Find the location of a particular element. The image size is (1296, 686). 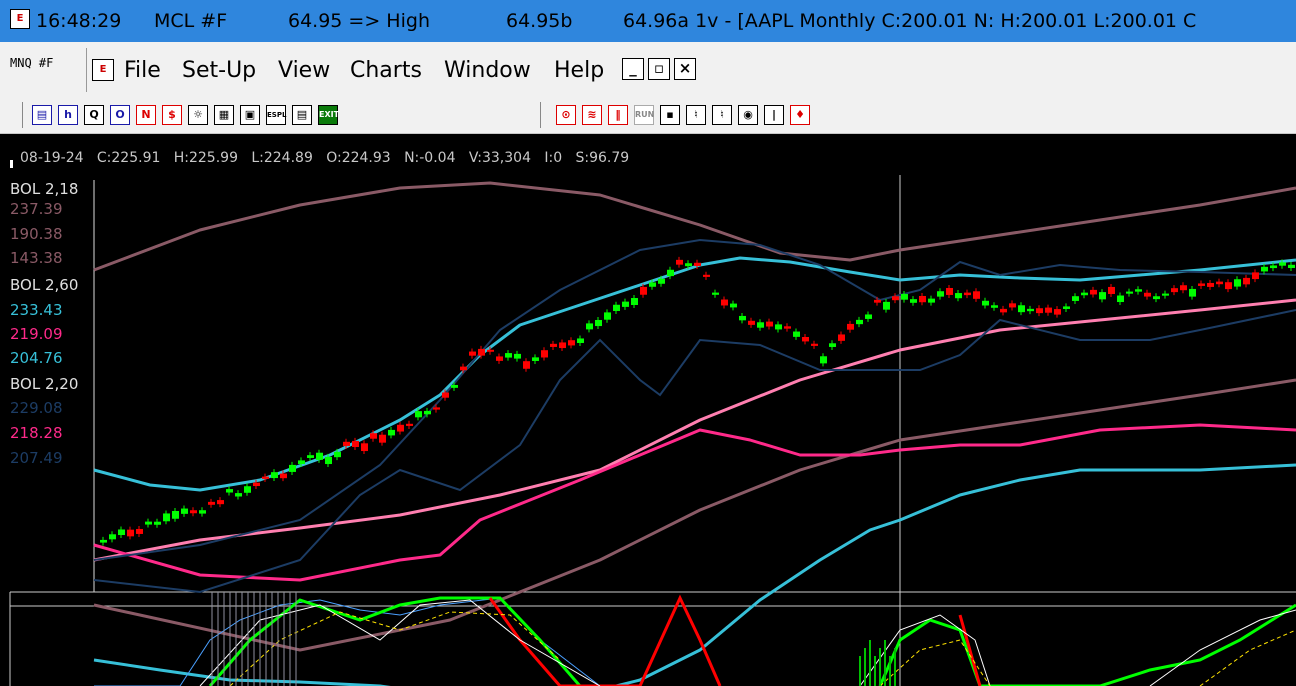

document-icon: E is located at coordinates (103, 70).